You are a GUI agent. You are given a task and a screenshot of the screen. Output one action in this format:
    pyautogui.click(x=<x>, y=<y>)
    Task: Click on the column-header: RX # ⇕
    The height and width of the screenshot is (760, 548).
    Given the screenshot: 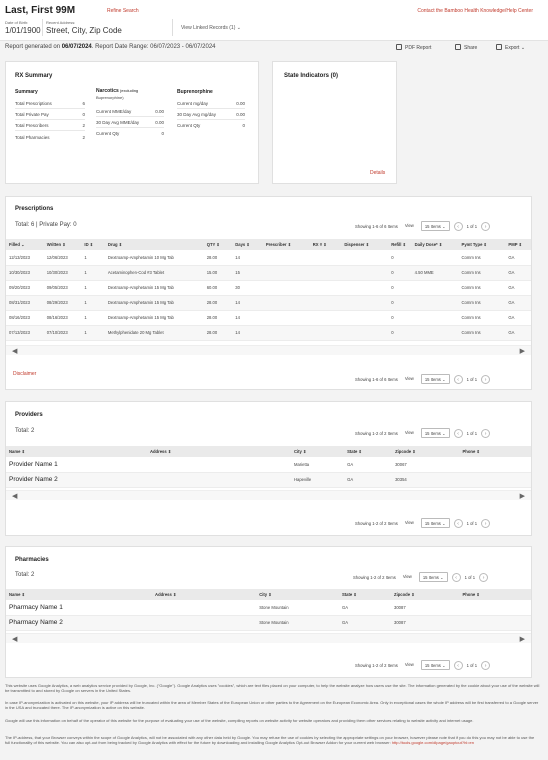 What is the action you would take?
    pyautogui.click(x=325, y=244)
    